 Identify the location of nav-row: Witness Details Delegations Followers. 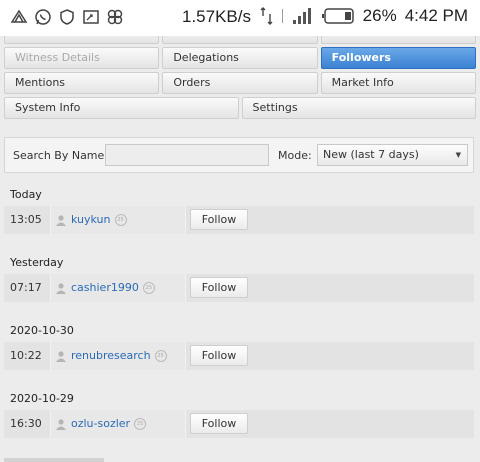
(240, 58).